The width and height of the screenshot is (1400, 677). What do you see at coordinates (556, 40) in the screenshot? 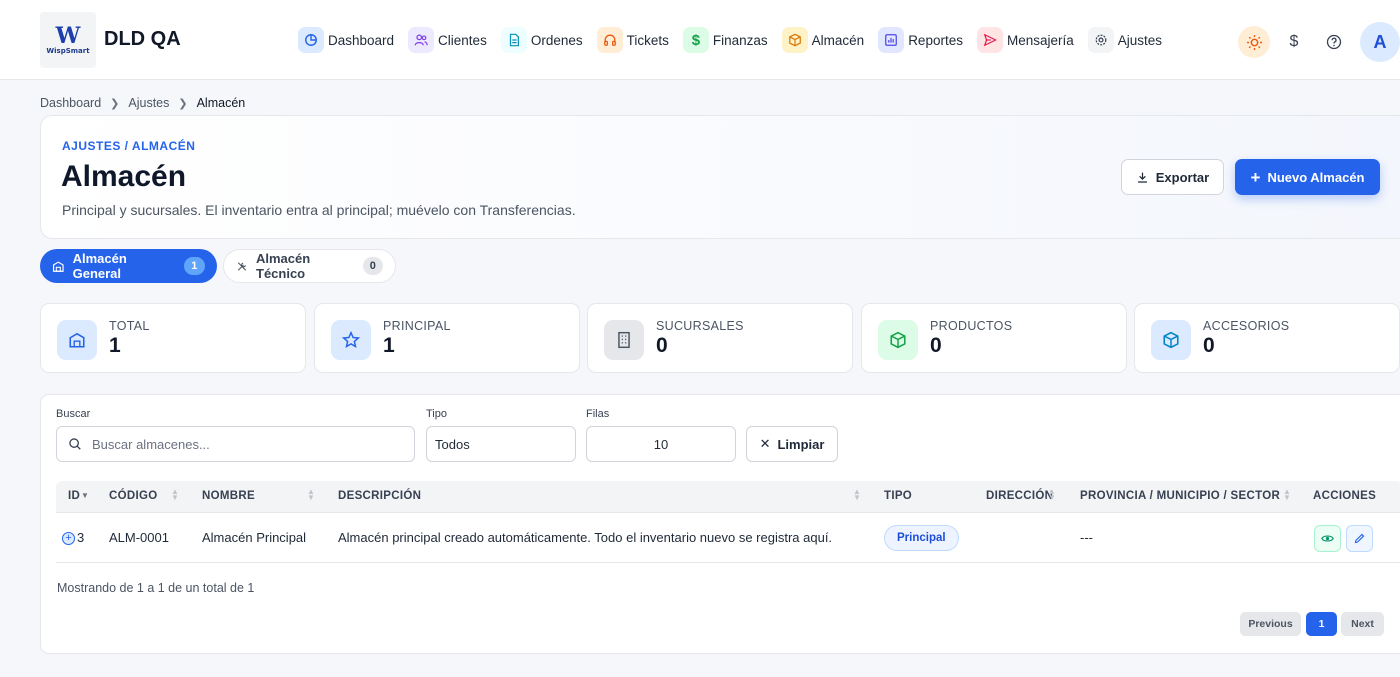
I see `nav-label: Ordenes` at bounding box center [556, 40].